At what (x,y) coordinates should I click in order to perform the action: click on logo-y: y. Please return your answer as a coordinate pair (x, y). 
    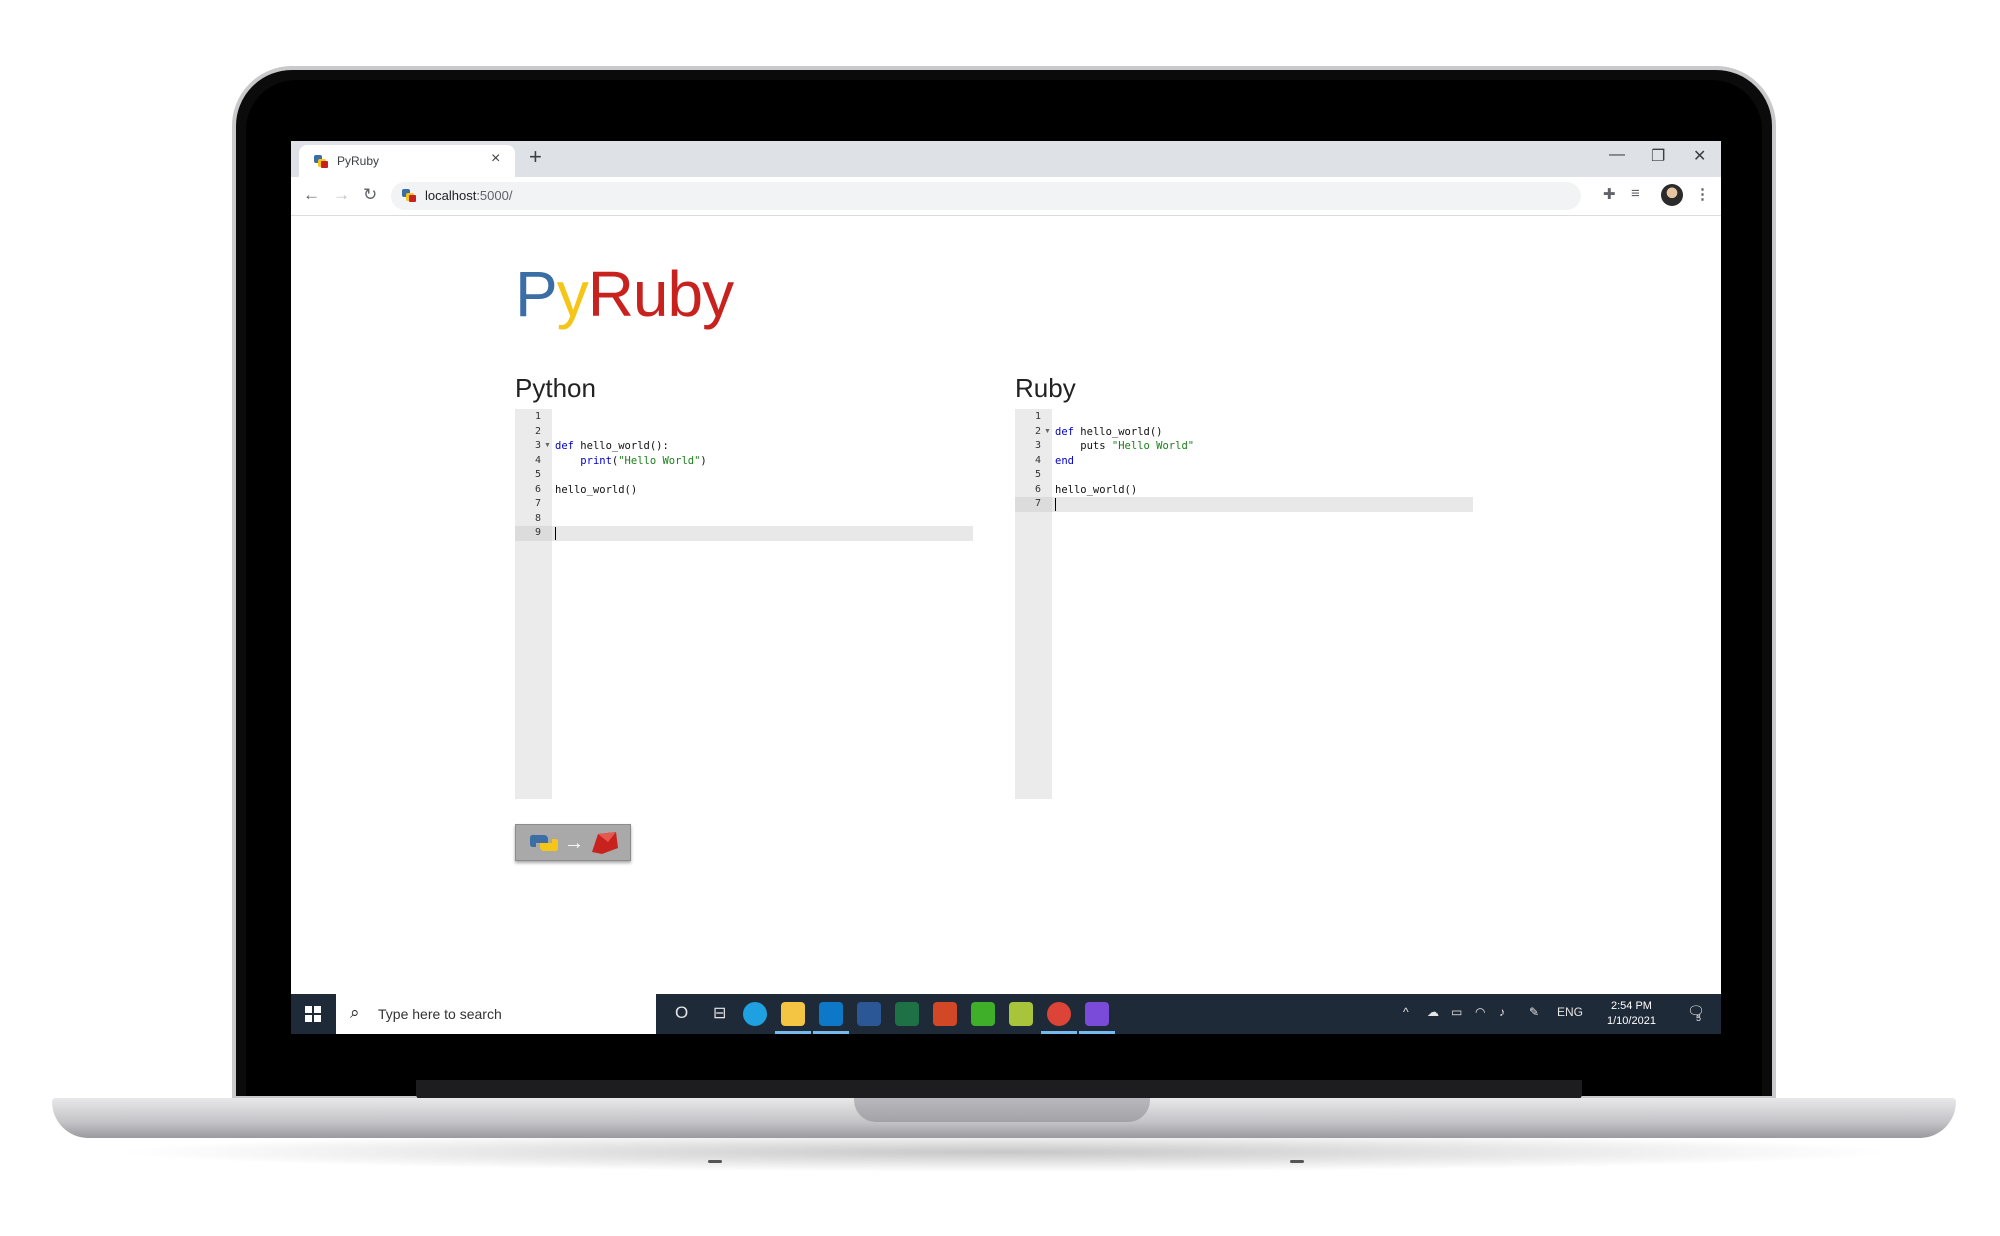
    Looking at the image, I should click on (572, 294).